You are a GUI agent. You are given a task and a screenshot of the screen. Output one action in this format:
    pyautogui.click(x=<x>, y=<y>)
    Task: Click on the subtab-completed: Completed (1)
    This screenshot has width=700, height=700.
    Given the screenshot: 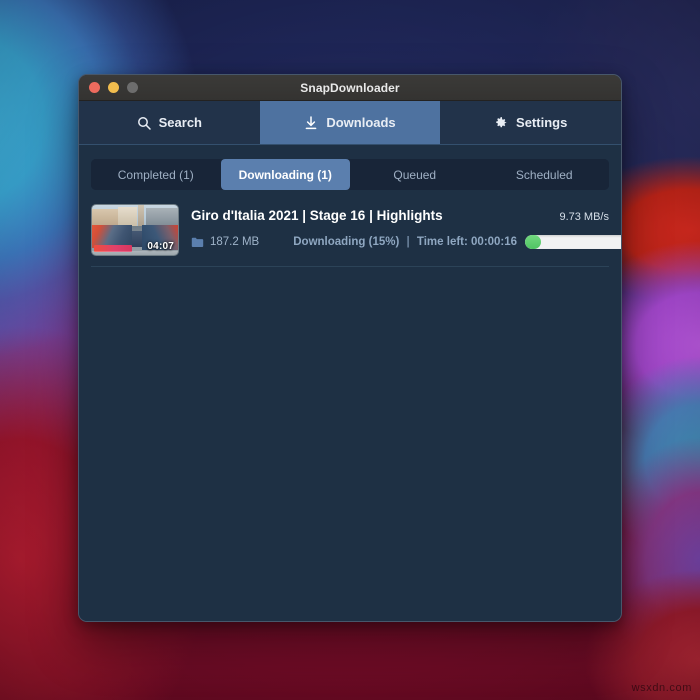 What is the action you would take?
    pyautogui.click(x=156, y=174)
    